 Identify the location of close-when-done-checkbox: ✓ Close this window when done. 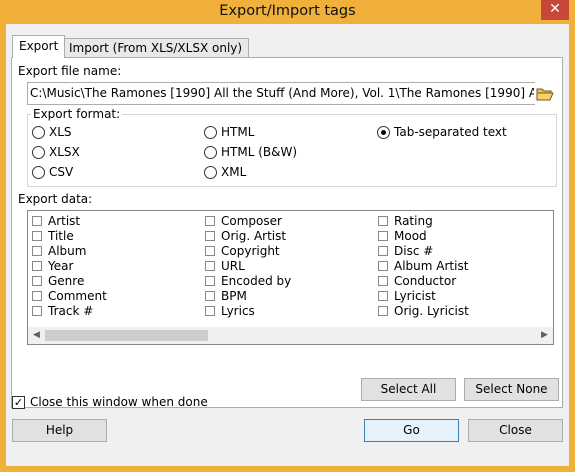
(110, 402).